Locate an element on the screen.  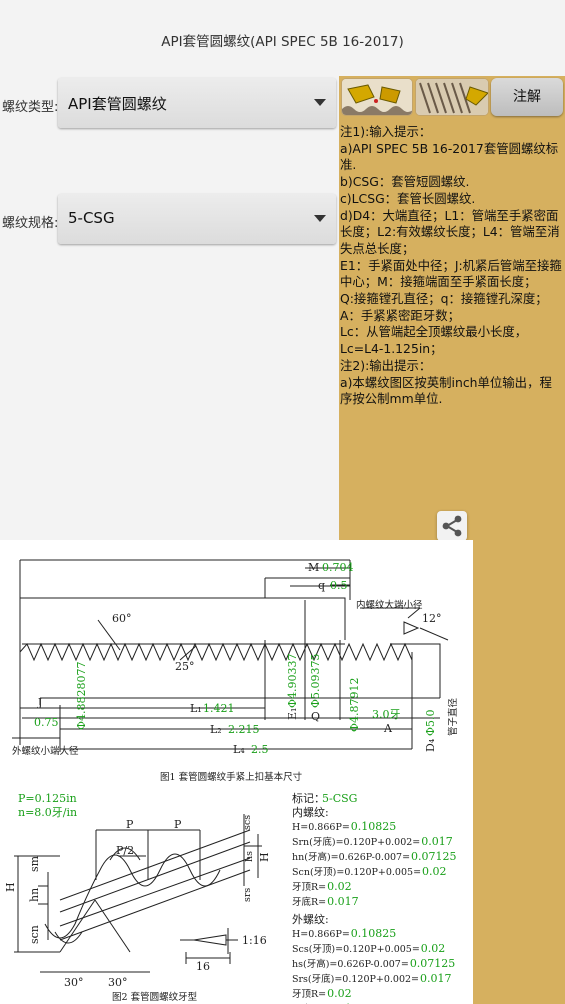
fig2-label-hn: hn is located at coordinates (34, 895).